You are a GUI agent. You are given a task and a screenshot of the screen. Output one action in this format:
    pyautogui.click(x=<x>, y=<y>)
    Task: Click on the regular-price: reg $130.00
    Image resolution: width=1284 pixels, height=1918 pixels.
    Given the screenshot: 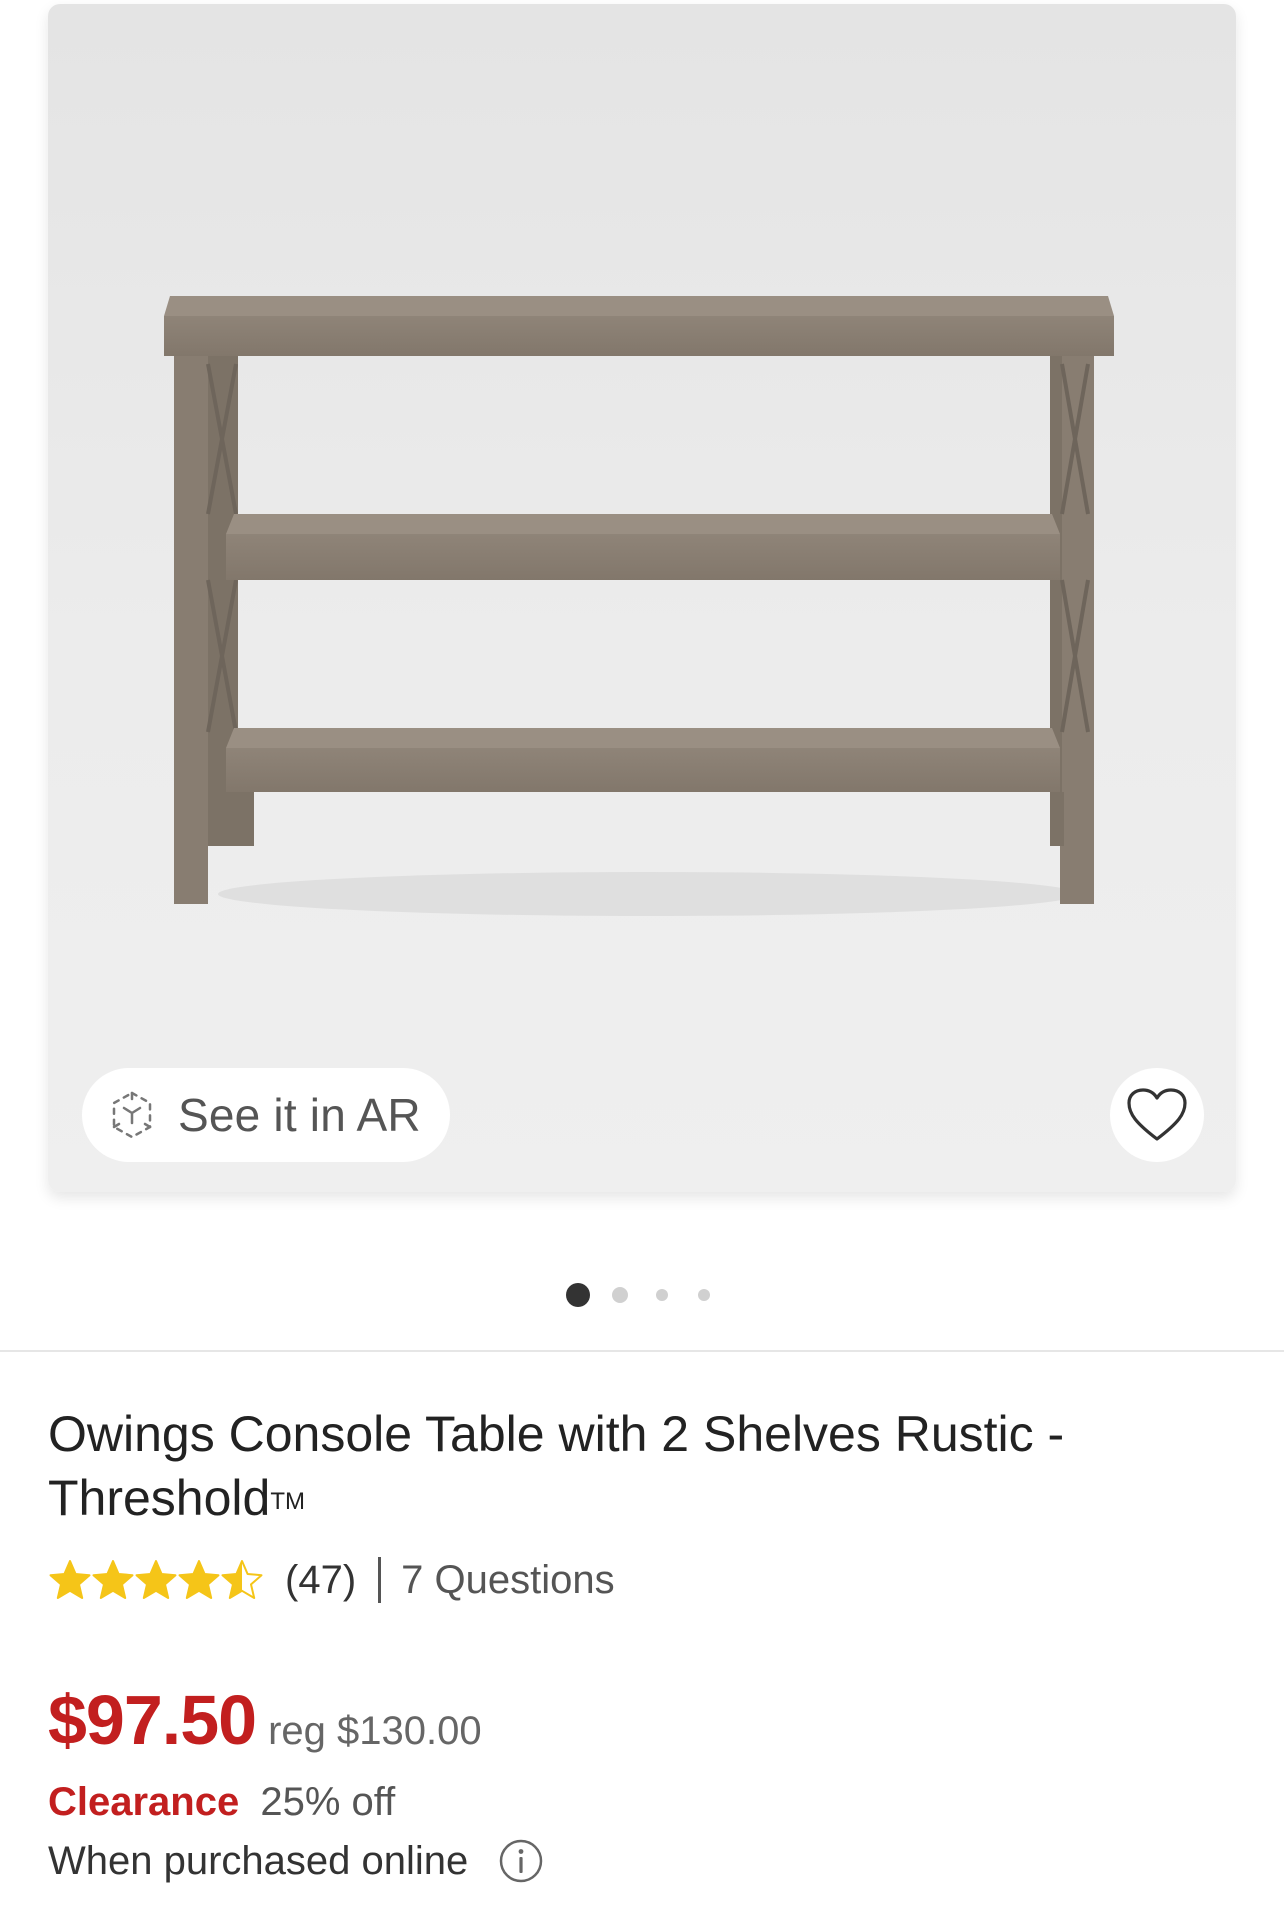 What is the action you would take?
    pyautogui.click(x=375, y=1731)
    